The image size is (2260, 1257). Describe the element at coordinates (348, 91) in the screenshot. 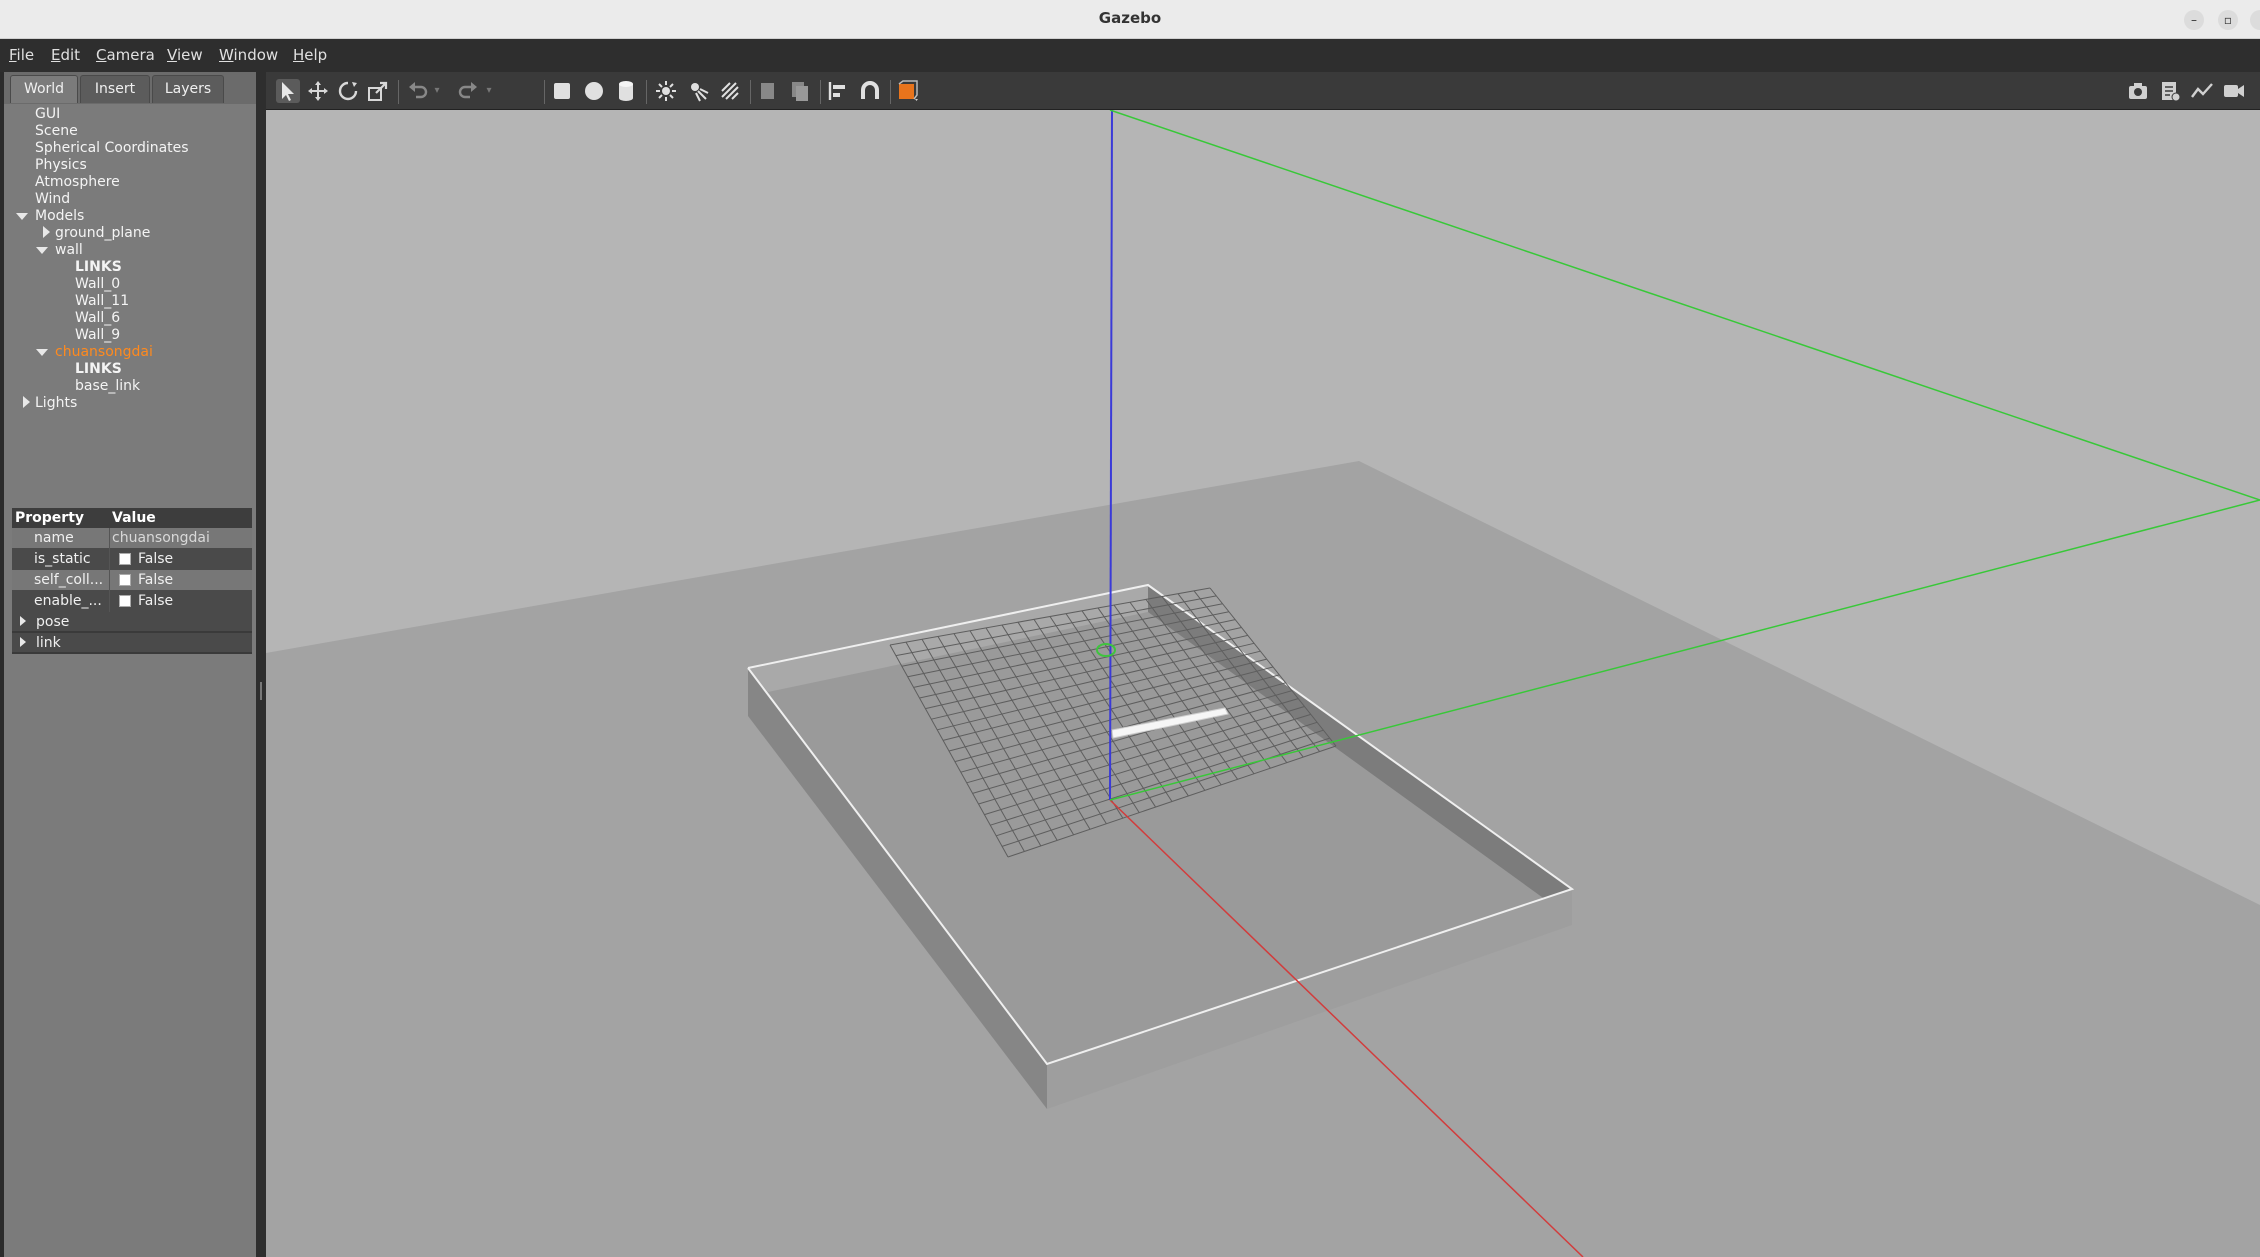

I see `rotate-mode-icon` at that location.